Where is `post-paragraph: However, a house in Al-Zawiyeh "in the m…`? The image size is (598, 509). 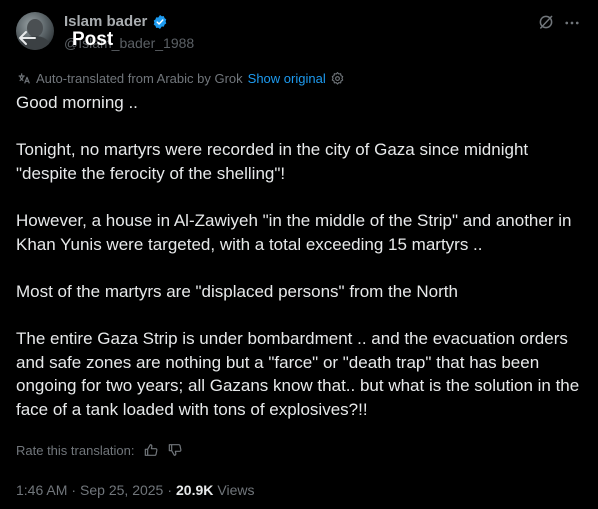
post-paragraph: However, a house in Al-Zawiyeh "in the m… is located at coordinates (294, 232).